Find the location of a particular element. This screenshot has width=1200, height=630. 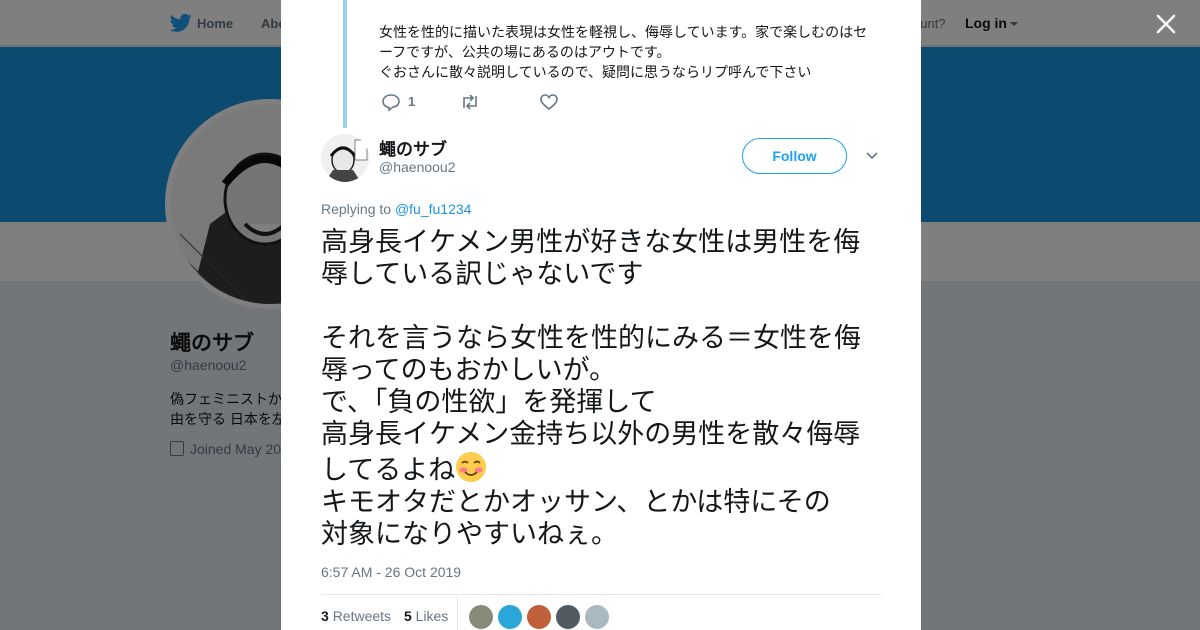

likes-stat: 5 Likes is located at coordinates (426, 616).